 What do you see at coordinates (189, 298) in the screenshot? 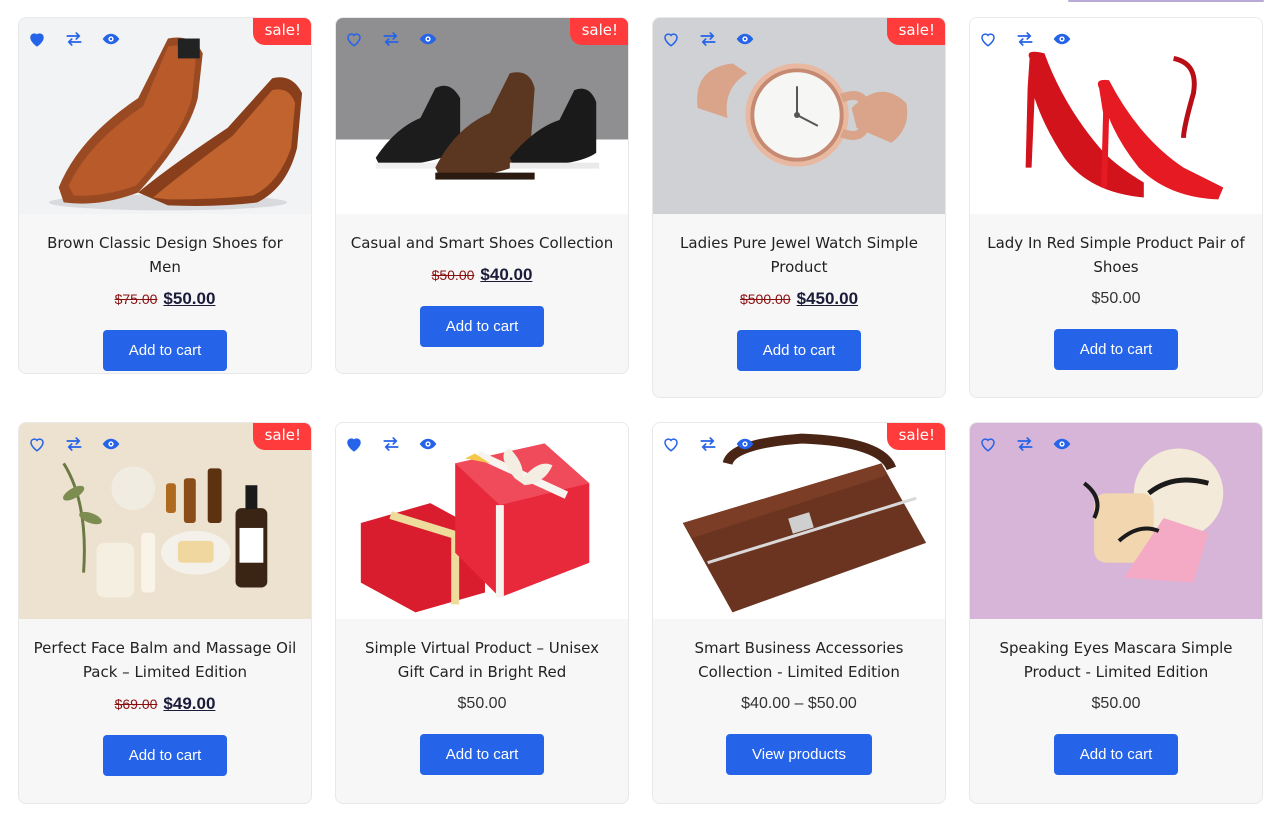
I see `sale-price: $50.00` at bounding box center [189, 298].